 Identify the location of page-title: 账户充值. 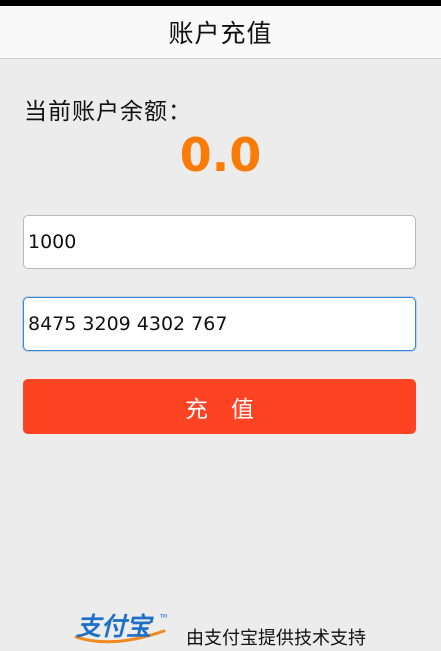
(220, 33).